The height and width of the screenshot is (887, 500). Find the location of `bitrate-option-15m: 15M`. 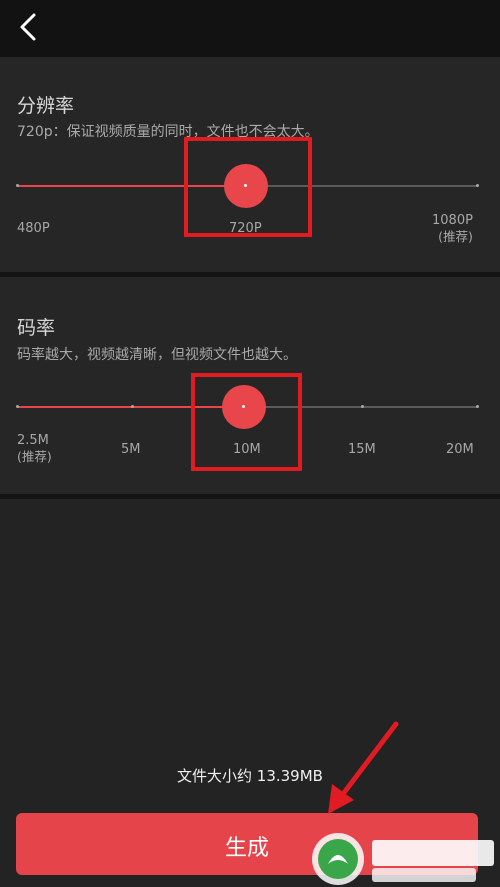

bitrate-option-15m: 15M is located at coordinates (362, 450).